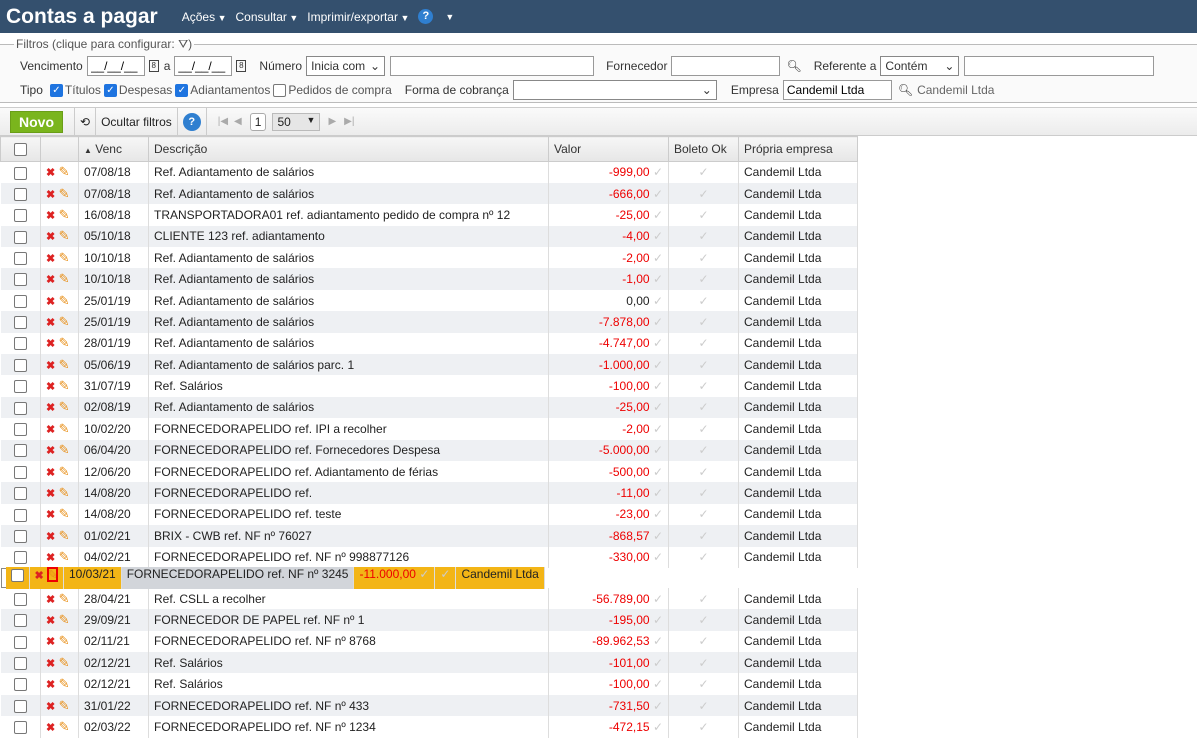 This screenshot has height=741, width=1197. What do you see at coordinates (614, 90) in the screenshot?
I see `forma-cobranca-select: ⌄` at bounding box center [614, 90].